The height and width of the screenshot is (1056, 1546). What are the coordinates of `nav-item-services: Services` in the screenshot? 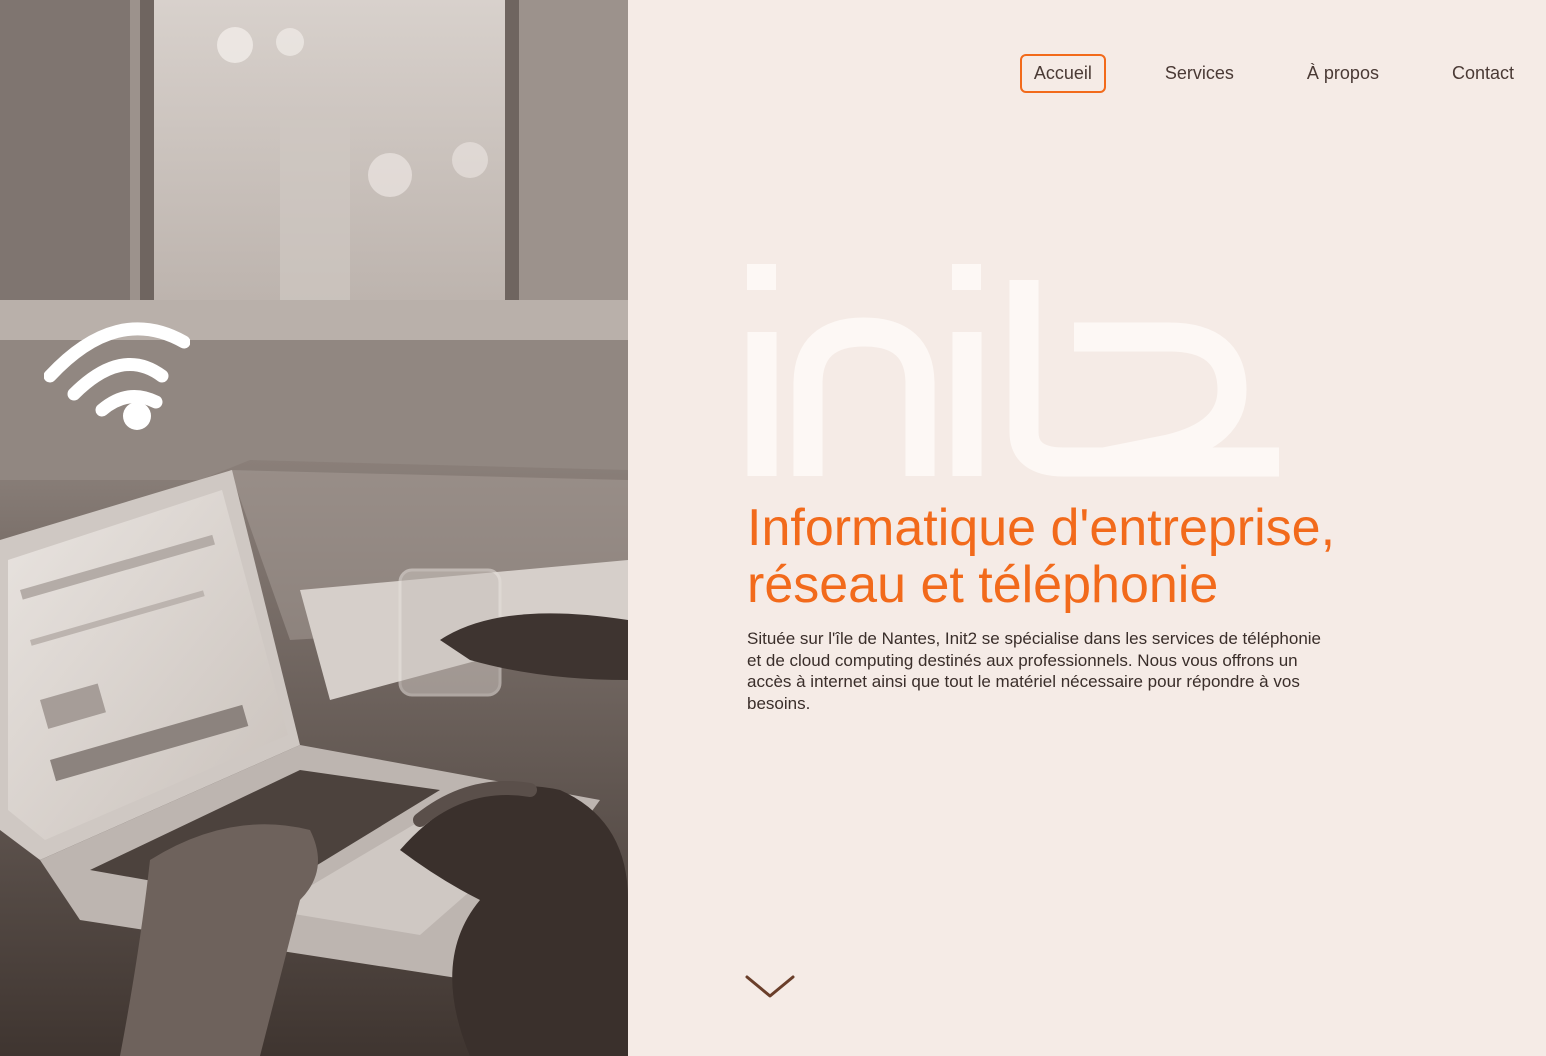 It's located at (1199, 73).